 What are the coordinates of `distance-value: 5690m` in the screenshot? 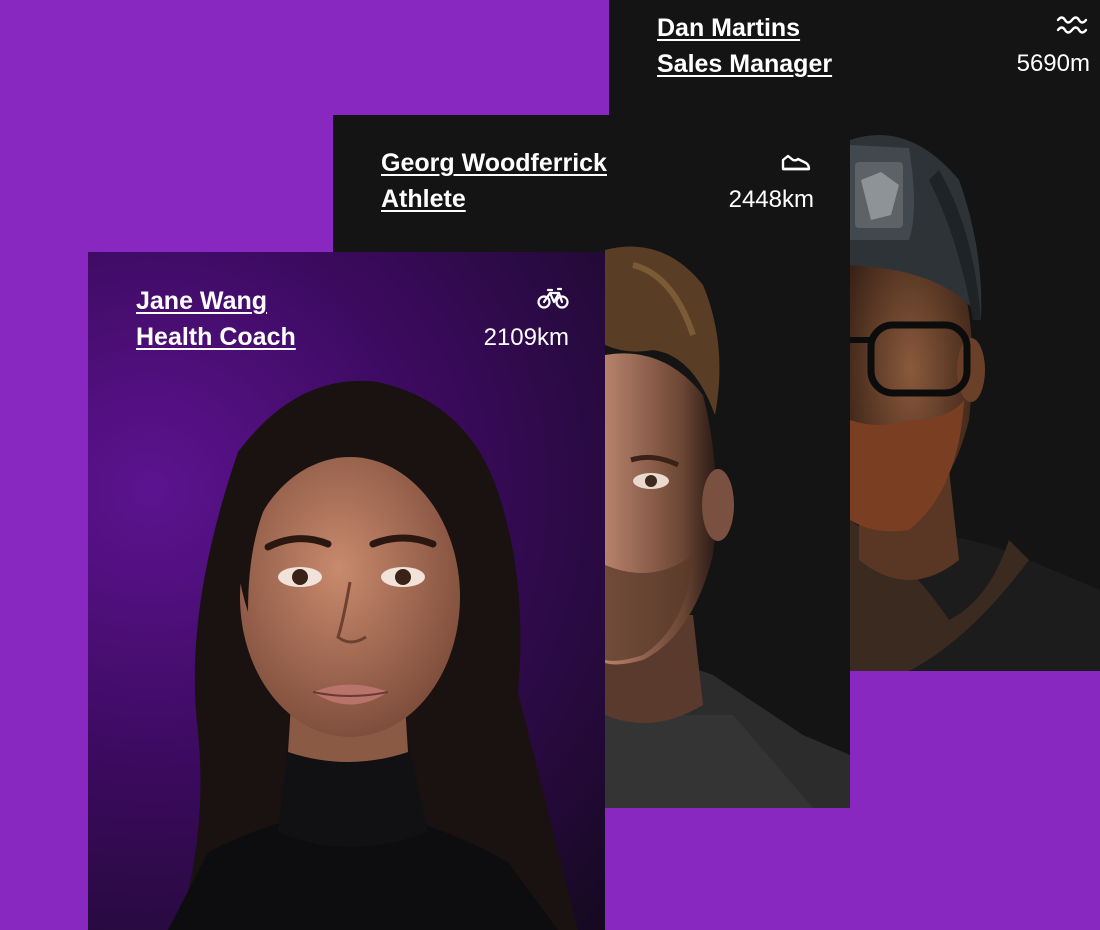 It's located at (1053, 63).